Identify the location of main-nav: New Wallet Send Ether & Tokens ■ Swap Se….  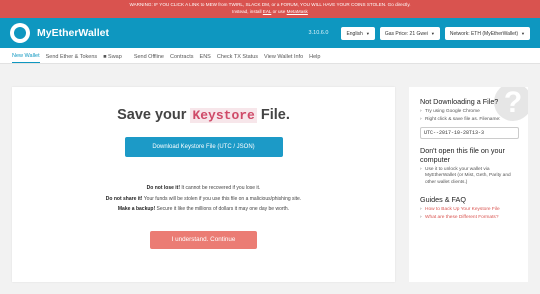
(270, 56).